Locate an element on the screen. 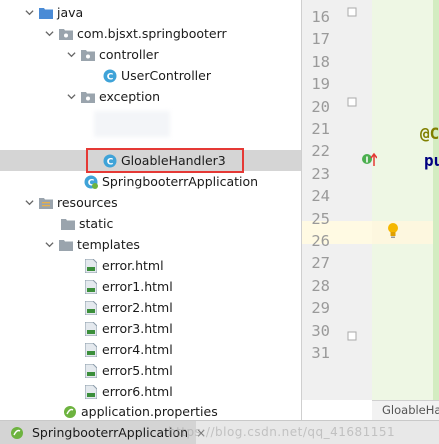 The height and width of the screenshot is (444, 439). source-folder-icon is located at coordinates (46, 13).